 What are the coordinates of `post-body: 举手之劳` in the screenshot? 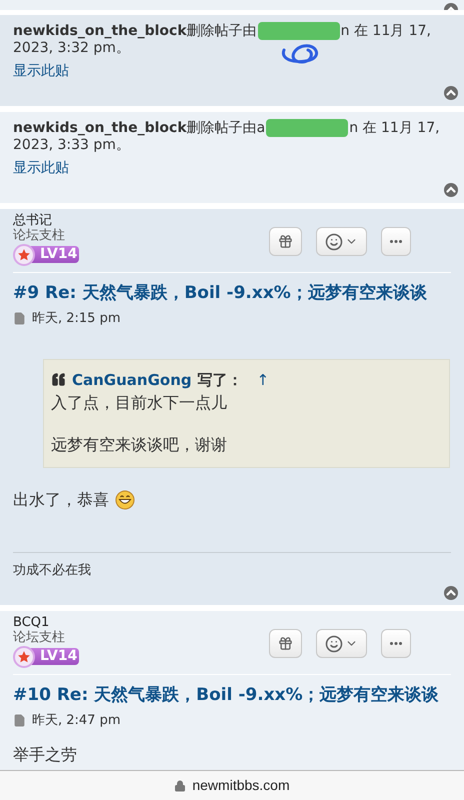 It's located at (45, 755).